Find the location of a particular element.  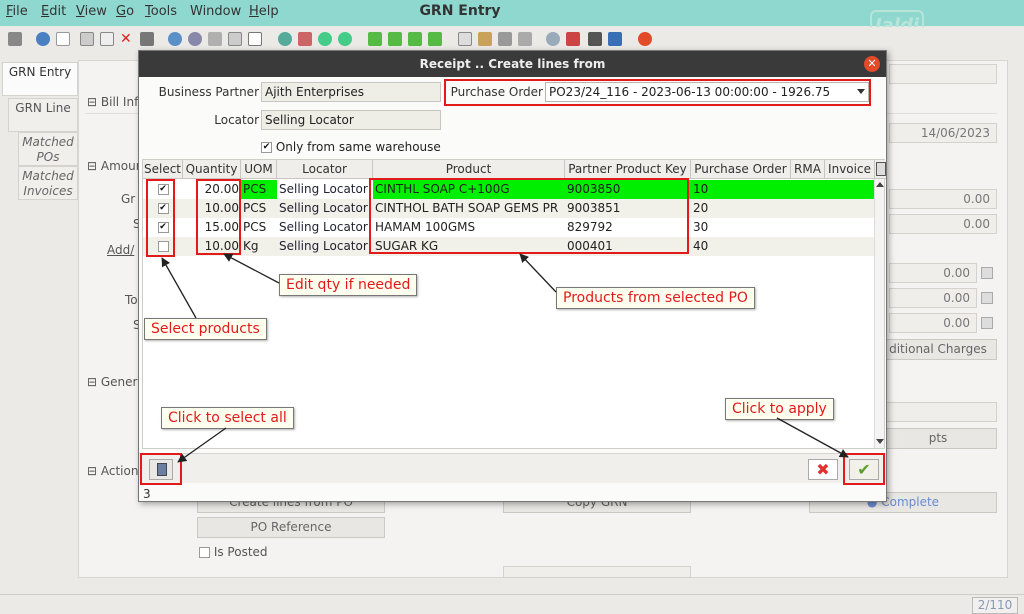

last-record-icon is located at coordinates (435, 39).